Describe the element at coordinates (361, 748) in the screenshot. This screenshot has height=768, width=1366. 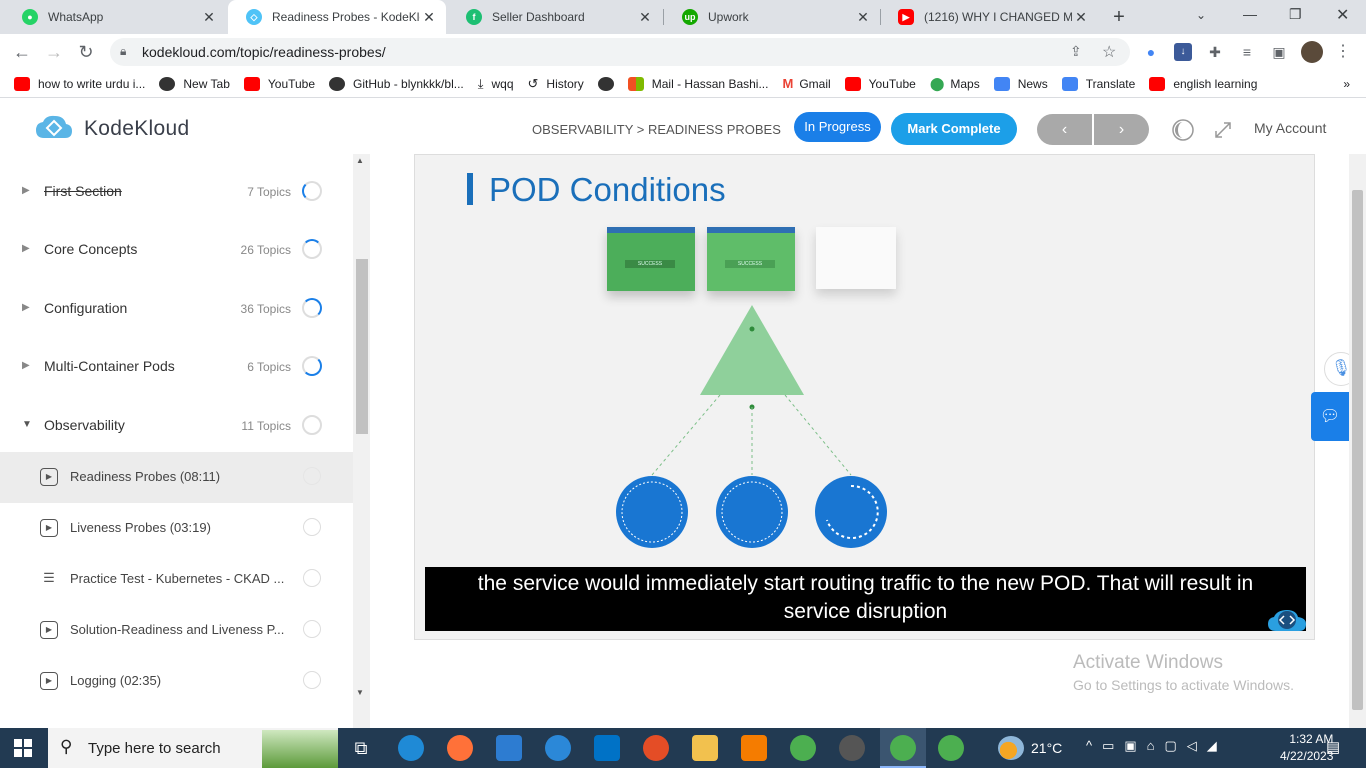
I see `task-view-icon: ⧉` at that location.